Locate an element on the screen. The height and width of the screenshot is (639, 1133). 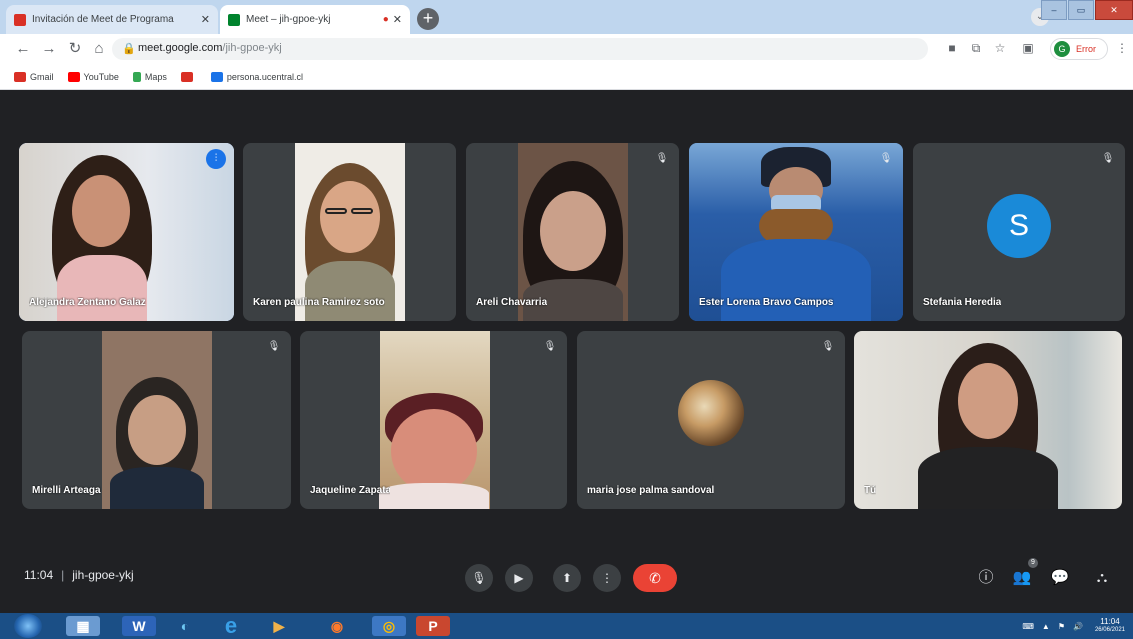
home-icon: ⌂ is located at coordinates (99, 49).